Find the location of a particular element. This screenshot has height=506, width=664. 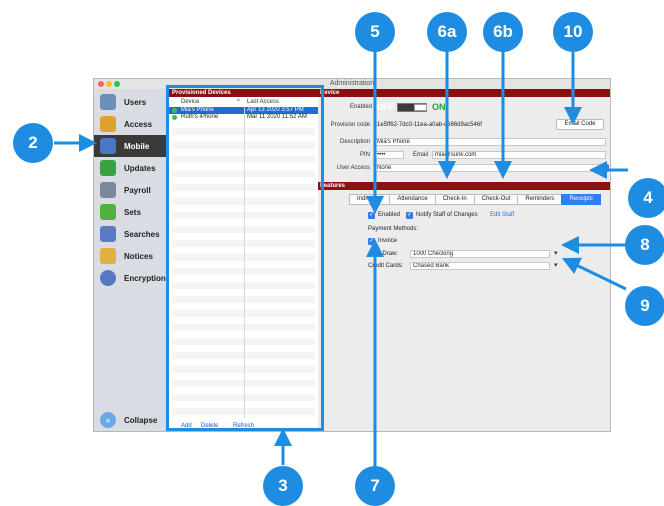

callout-8: 8 is located at coordinates (644, 245).